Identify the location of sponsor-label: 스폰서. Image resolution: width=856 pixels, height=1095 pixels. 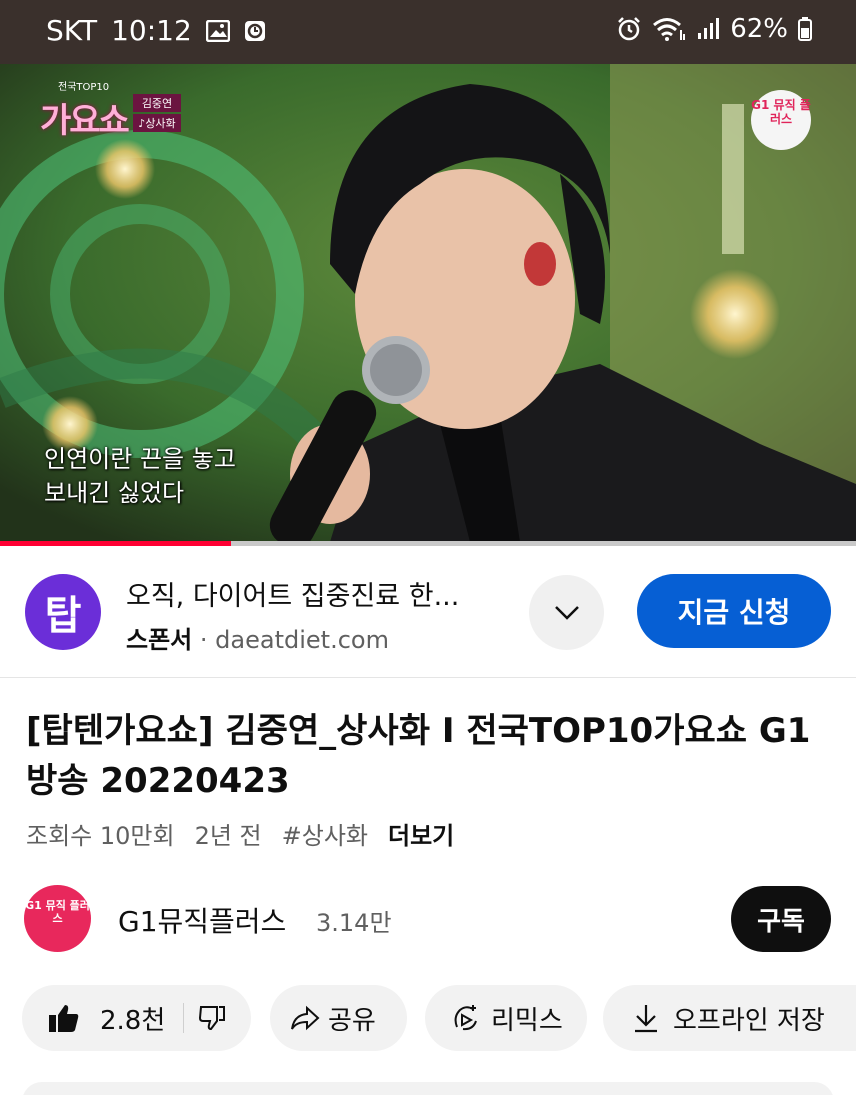
(159, 640).